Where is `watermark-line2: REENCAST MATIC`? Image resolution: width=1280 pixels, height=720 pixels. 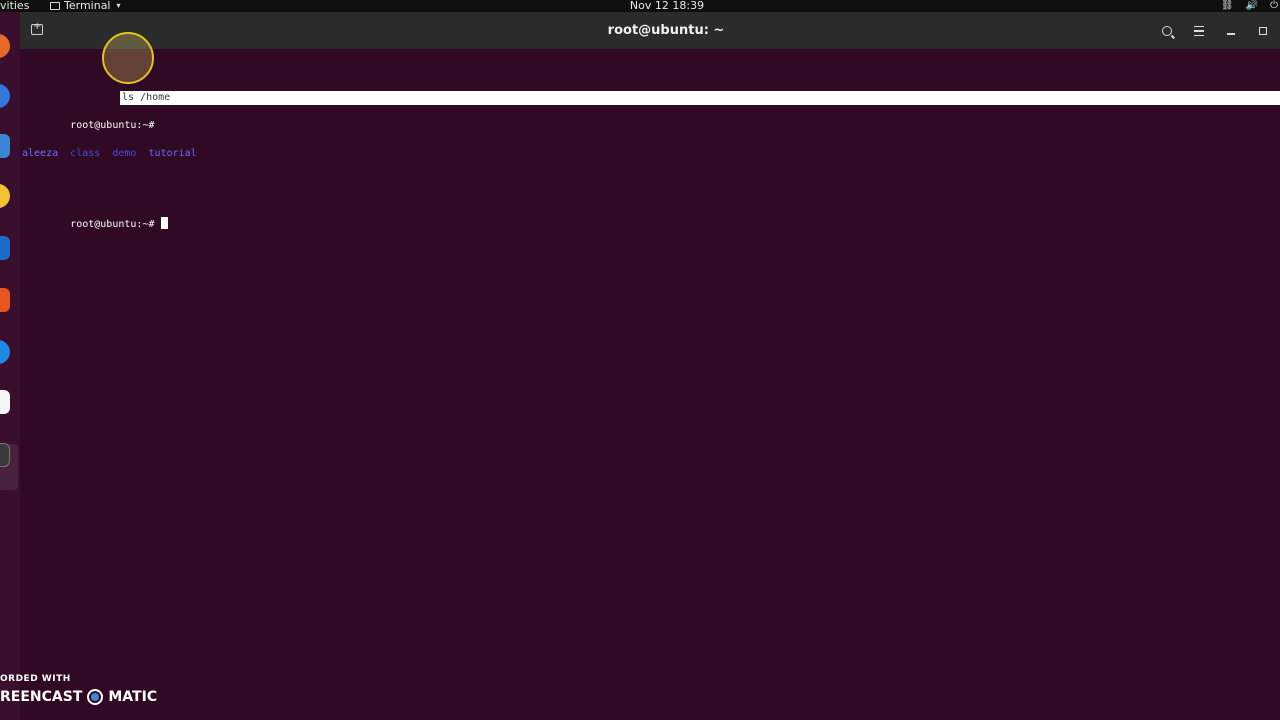 watermark-line2: REENCAST MATIC is located at coordinates (78, 697).